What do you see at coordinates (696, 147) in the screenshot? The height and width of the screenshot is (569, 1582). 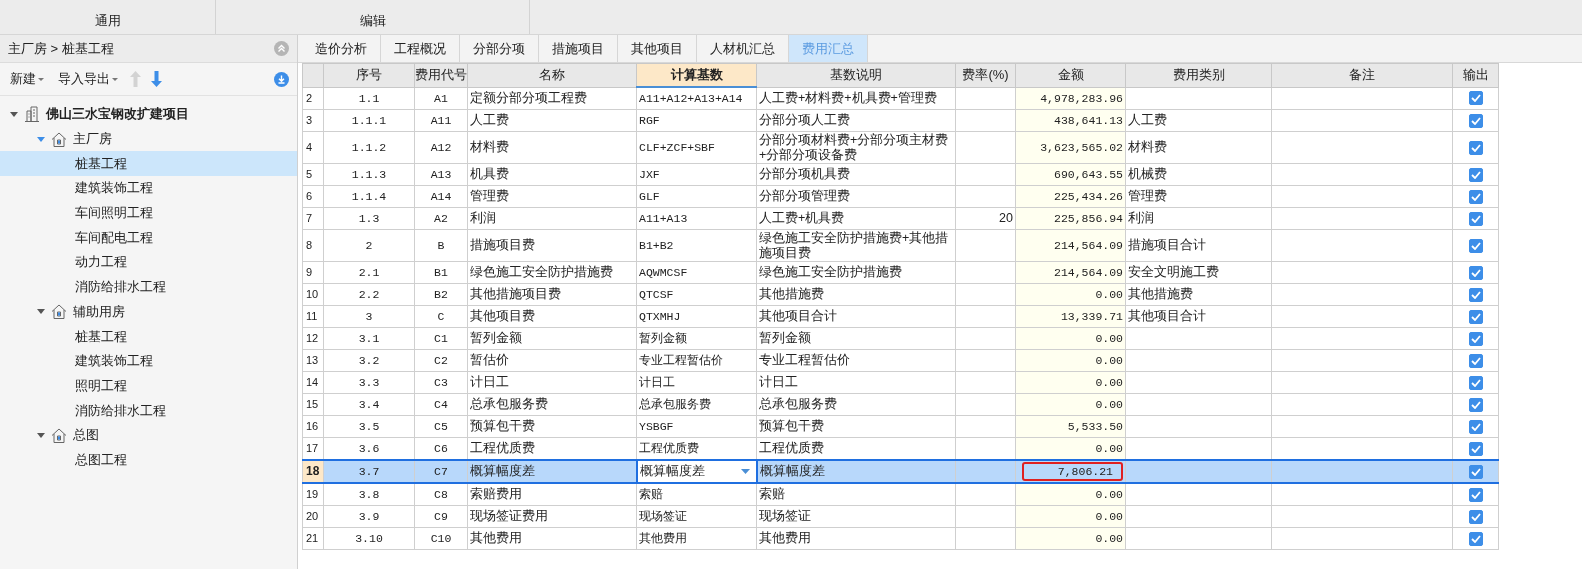 I see `table-cell: CLF+ZCF+SBF` at bounding box center [696, 147].